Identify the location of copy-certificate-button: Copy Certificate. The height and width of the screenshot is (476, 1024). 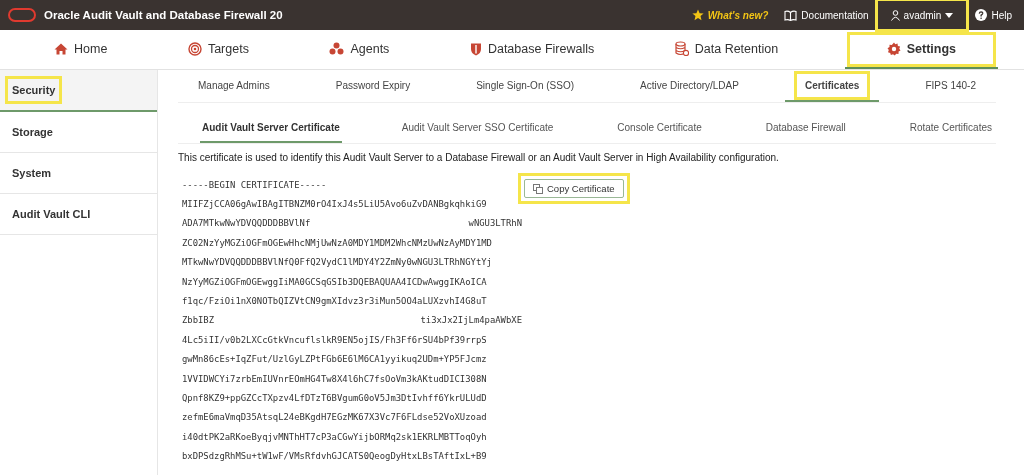
(574, 188).